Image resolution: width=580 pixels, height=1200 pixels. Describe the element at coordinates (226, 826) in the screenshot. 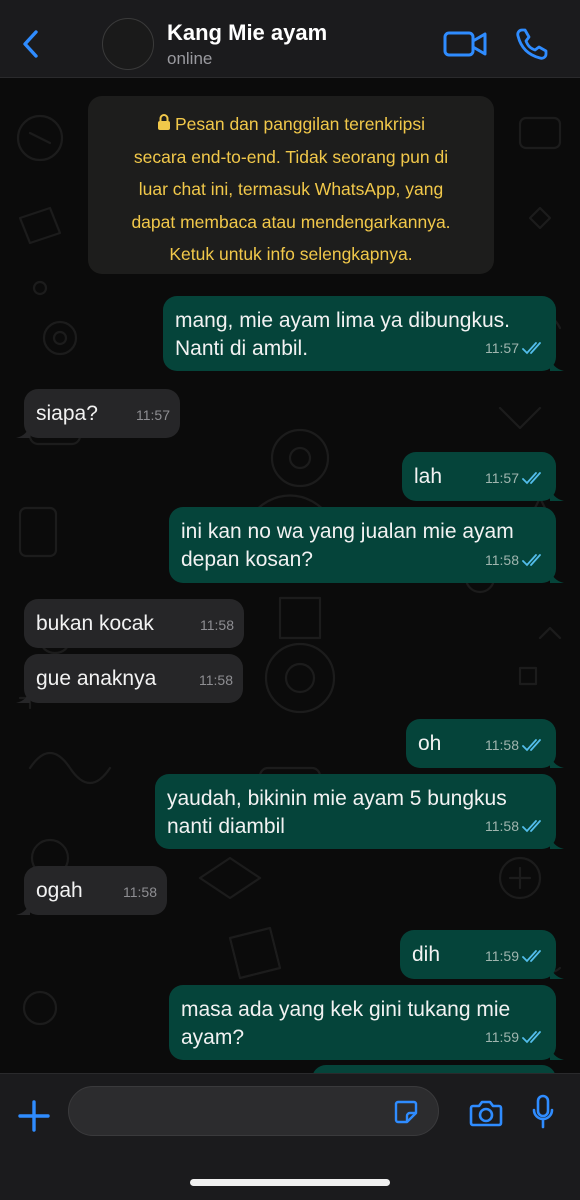

I see `message-text: nanti diambil` at that location.